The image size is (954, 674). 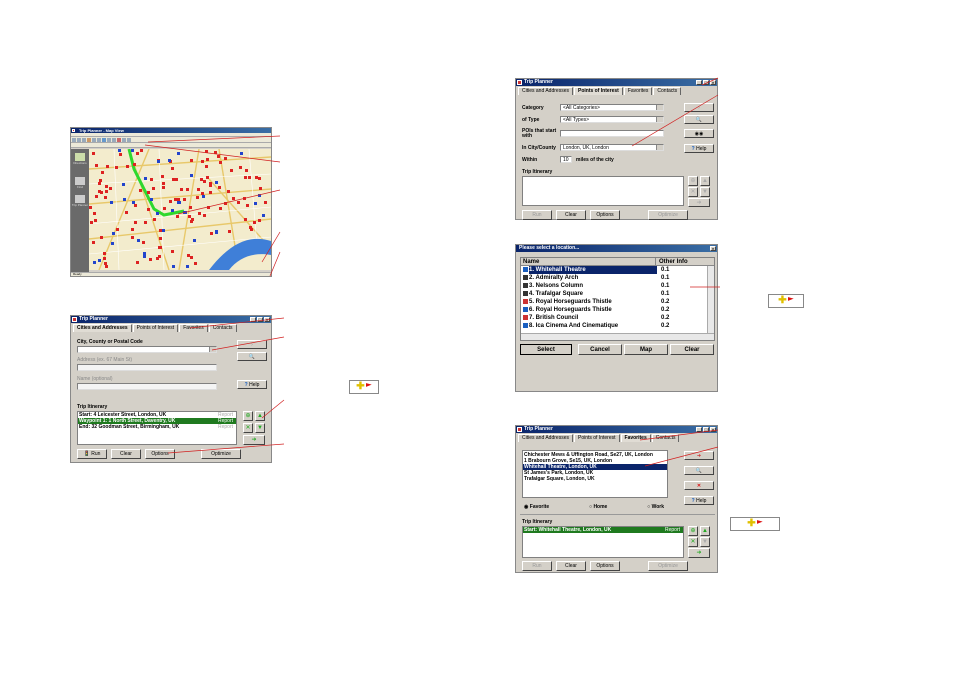 I want to click on col-name-header: Name, so click(x=588, y=261).